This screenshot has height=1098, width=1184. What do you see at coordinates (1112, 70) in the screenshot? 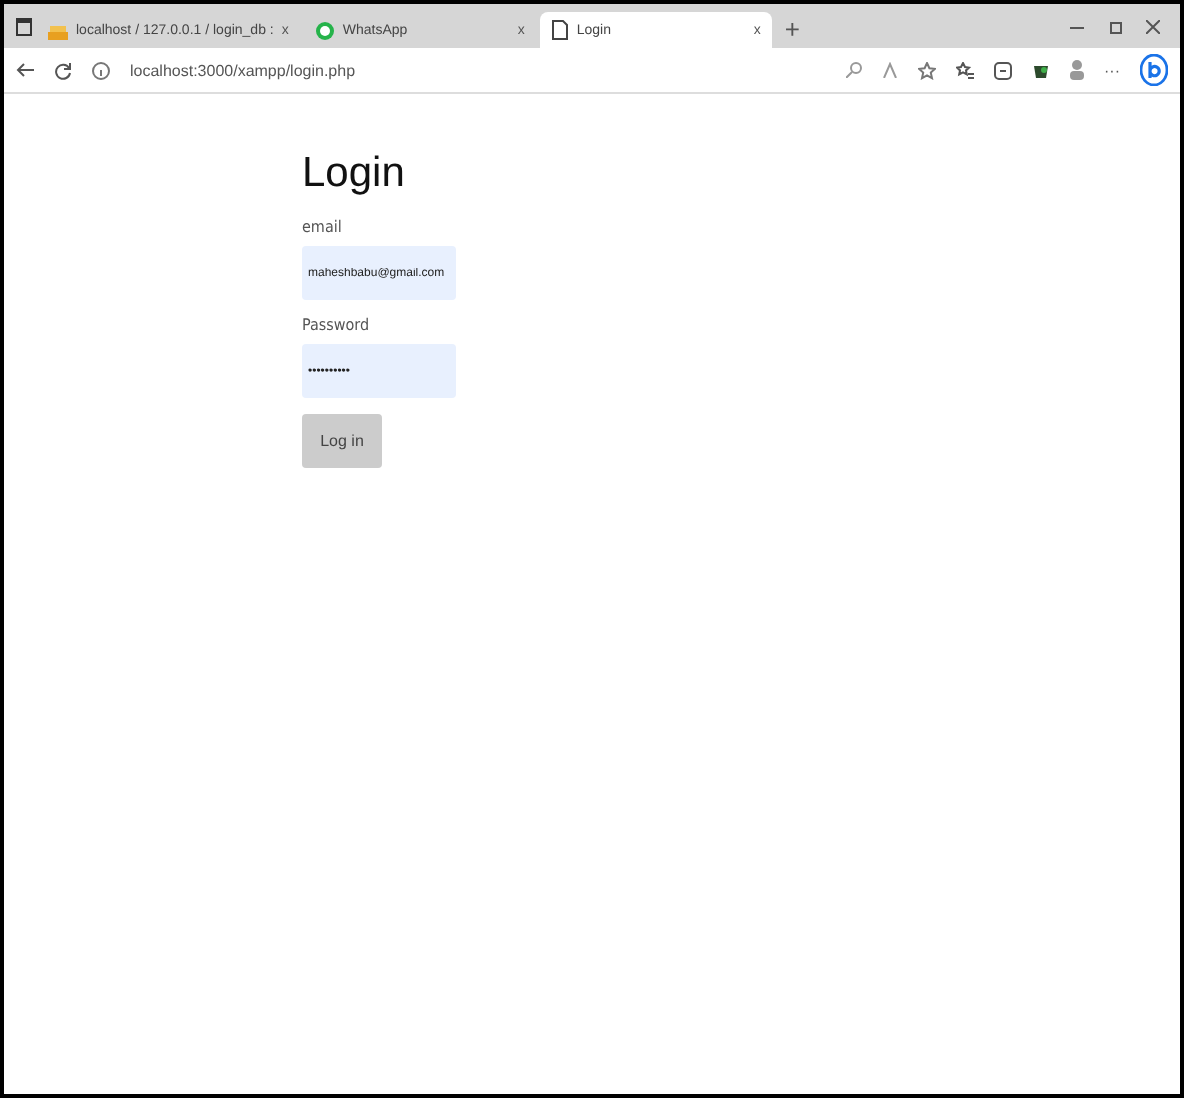
I see `more-button: ···` at bounding box center [1112, 70].